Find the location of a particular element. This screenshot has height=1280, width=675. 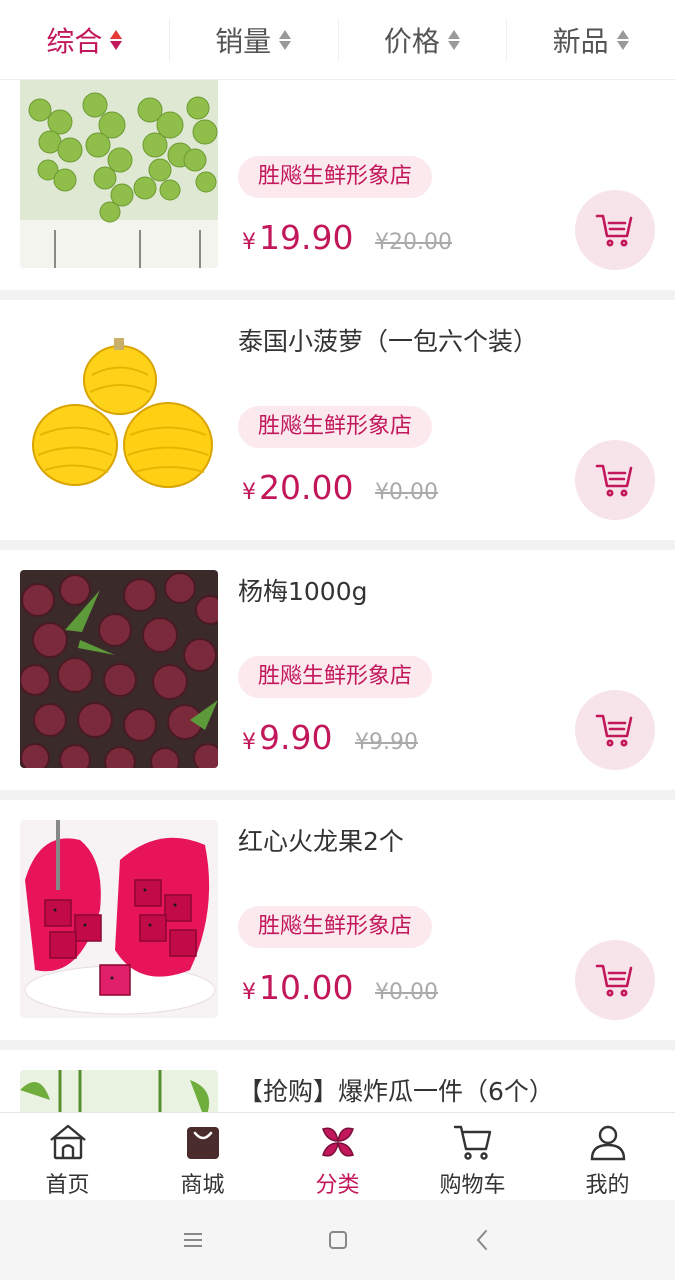

shopping-bag-icon is located at coordinates (202, 1143).